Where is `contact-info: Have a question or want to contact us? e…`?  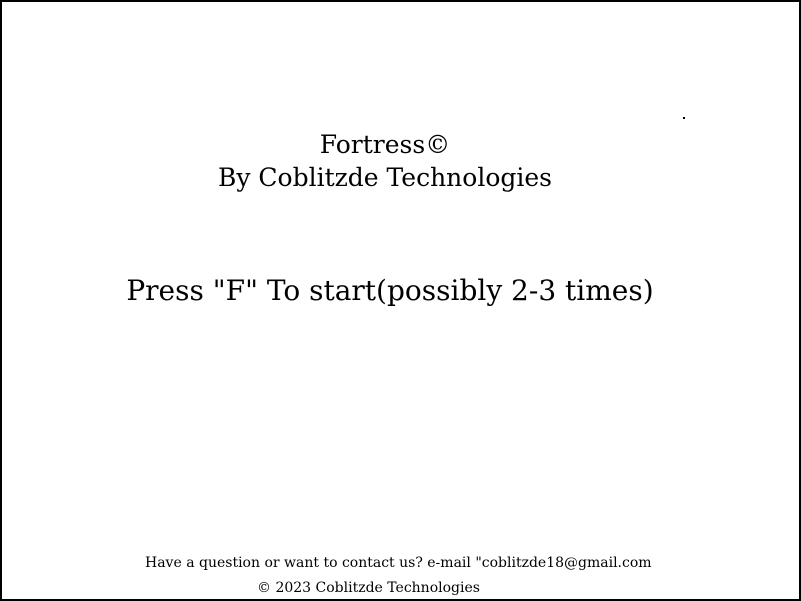 contact-info: Have a question or want to contact us? e… is located at coordinates (398, 563).